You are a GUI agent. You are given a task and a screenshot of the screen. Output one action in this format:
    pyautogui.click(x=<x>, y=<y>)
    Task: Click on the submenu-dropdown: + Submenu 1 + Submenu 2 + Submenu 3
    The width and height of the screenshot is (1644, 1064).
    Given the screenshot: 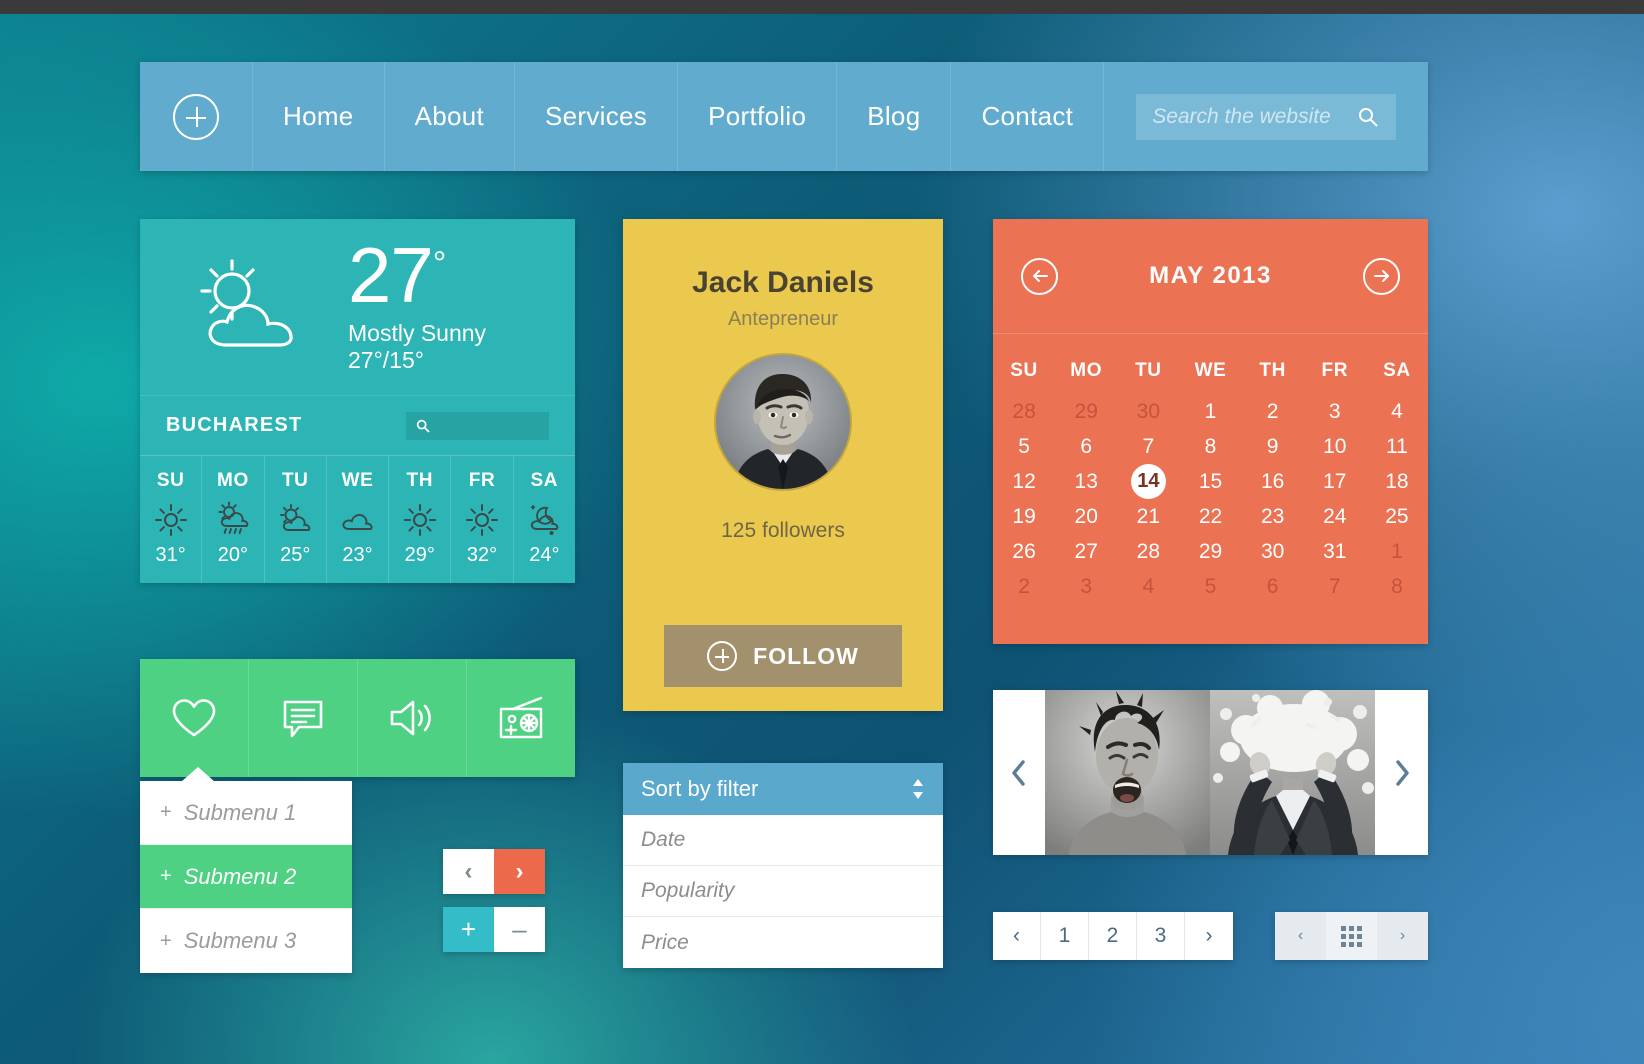 What is the action you would take?
    pyautogui.click(x=246, y=870)
    